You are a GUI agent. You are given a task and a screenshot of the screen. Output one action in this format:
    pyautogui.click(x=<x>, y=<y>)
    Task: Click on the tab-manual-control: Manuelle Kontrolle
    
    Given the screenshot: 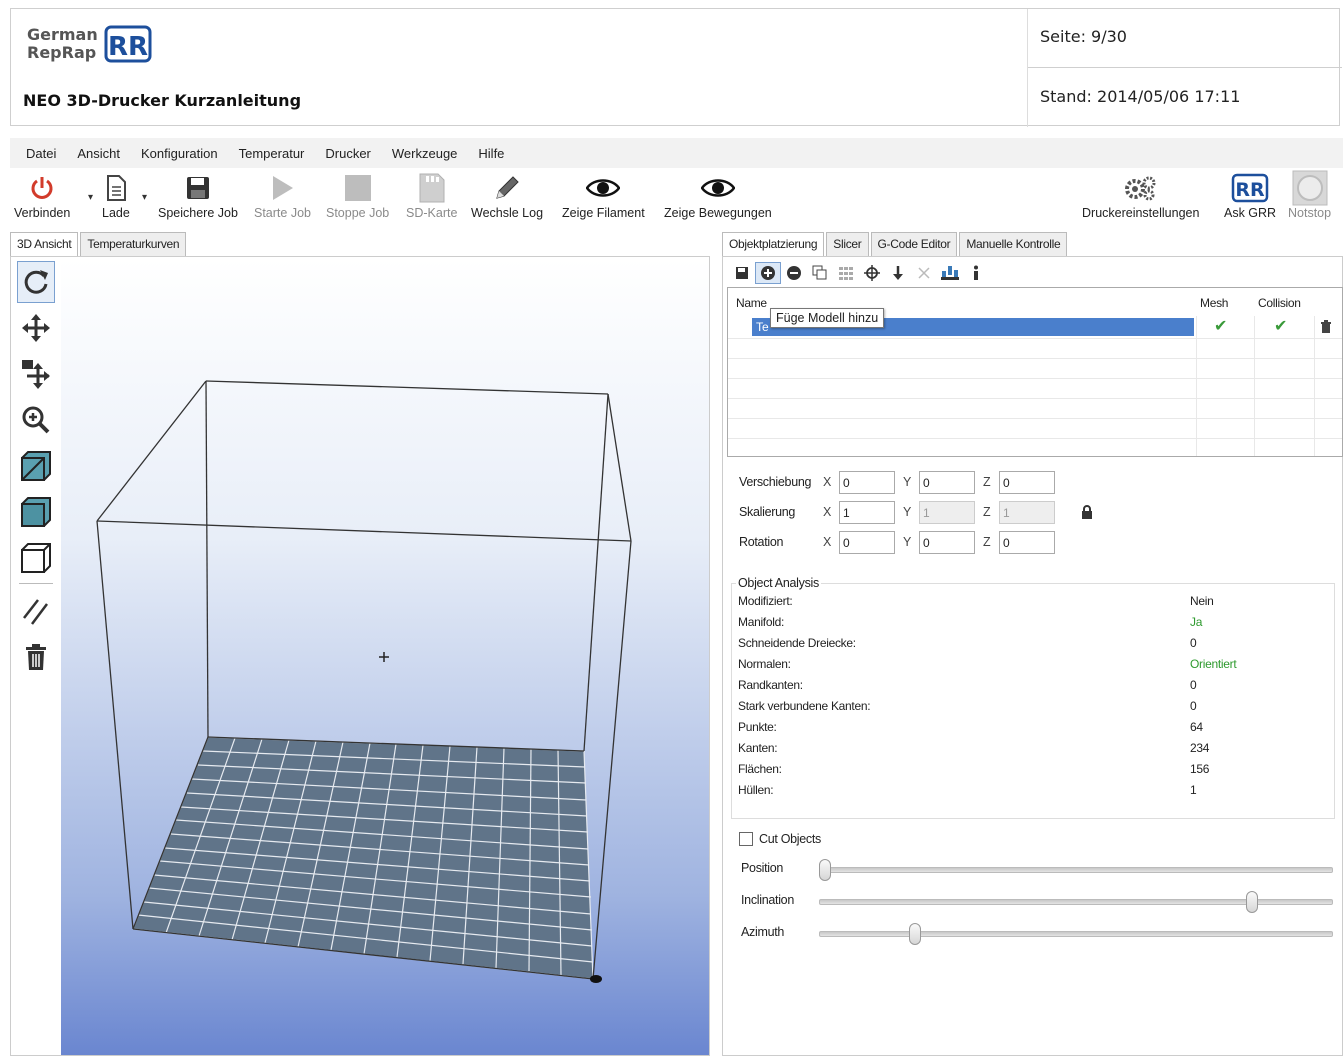 What is the action you would take?
    pyautogui.click(x=1013, y=244)
    